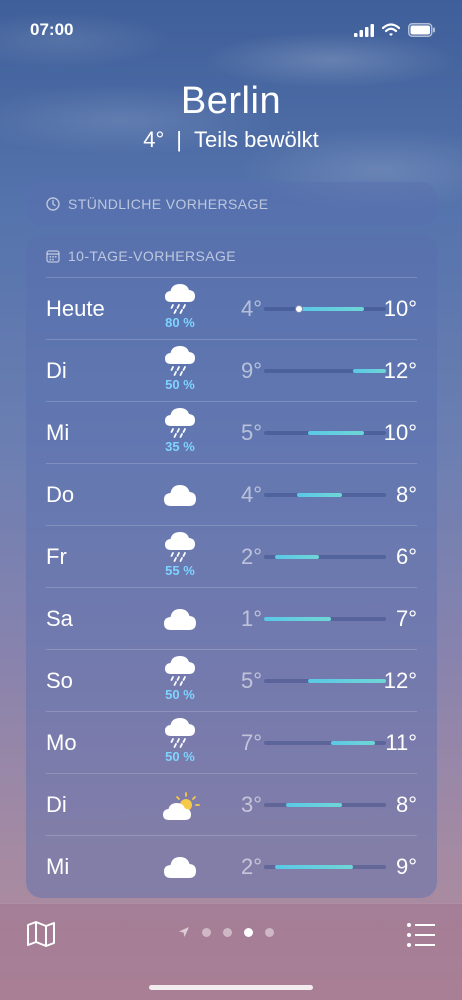 The height and width of the screenshot is (1000, 462). What do you see at coordinates (231, 101) in the screenshot?
I see `city-name: Berlin` at bounding box center [231, 101].